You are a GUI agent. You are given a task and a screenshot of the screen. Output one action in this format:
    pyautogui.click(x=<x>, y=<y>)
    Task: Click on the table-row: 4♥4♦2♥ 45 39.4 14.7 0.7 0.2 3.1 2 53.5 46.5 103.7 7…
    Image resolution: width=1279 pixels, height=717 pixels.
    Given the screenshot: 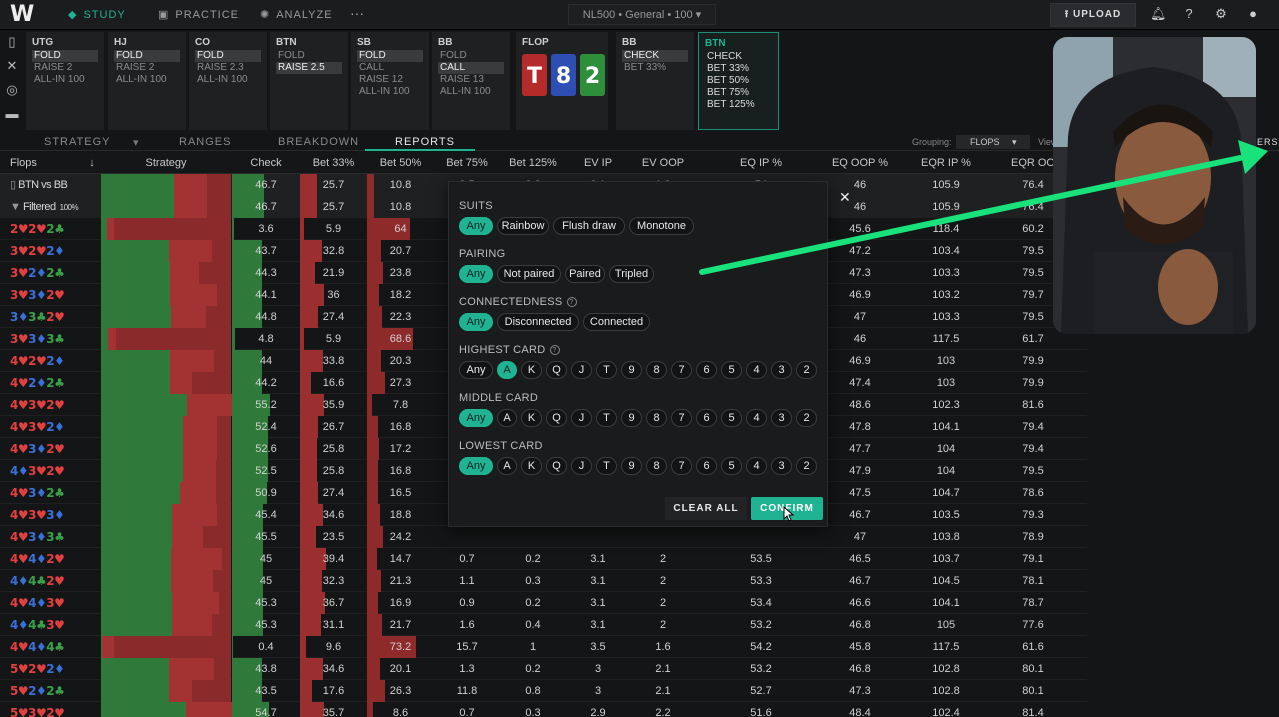 What is the action you would take?
    pyautogui.click(x=543, y=559)
    